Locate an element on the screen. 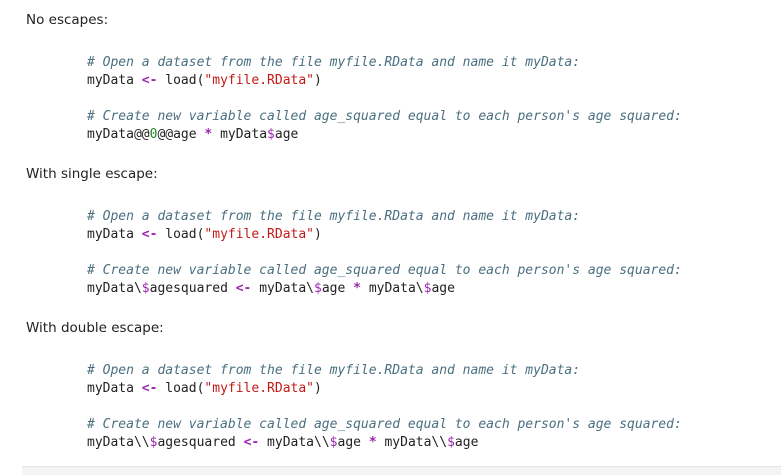  section-label-no-escapes: No escapes: is located at coordinates (67, 20).